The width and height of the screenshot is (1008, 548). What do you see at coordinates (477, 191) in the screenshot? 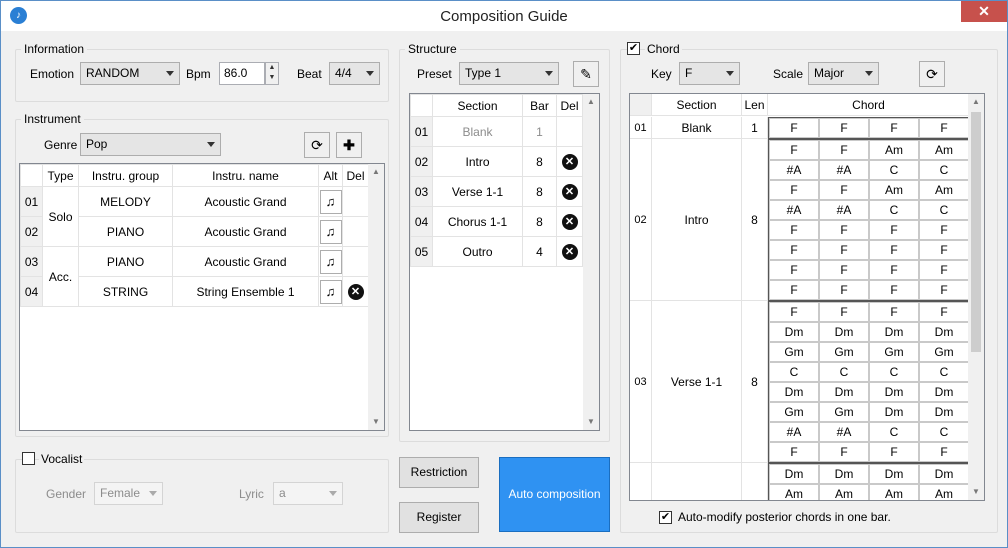
I see `section-cell: Verse 1-1` at bounding box center [477, 191].